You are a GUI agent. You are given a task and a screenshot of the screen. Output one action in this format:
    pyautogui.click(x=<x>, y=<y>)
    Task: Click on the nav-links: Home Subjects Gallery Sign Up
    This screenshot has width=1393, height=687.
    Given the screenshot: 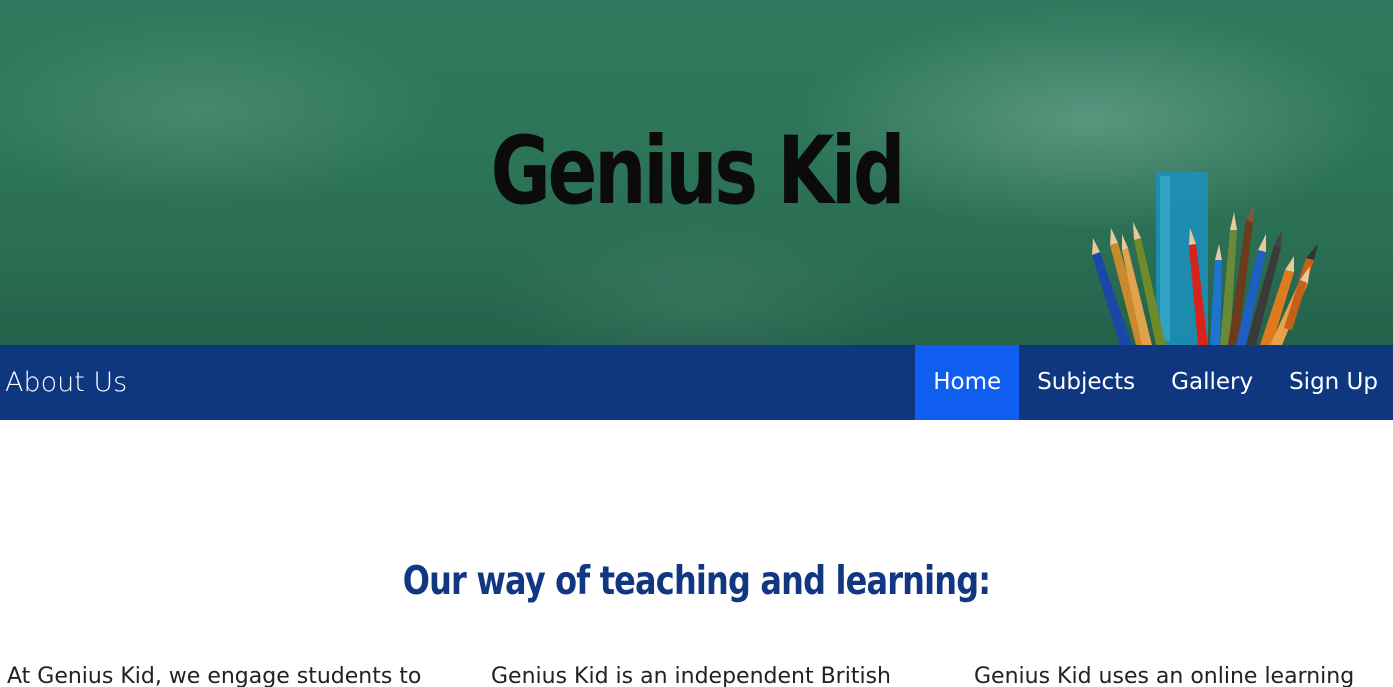 What is the action you would take?
    pyautogui.click(x=1154, y=382)
    